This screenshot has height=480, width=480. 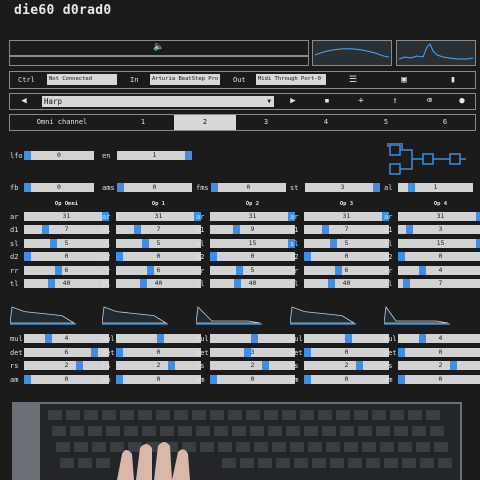 I want to click on in-select: Arturia BeatStep Pro, so click(x=185, y=79).